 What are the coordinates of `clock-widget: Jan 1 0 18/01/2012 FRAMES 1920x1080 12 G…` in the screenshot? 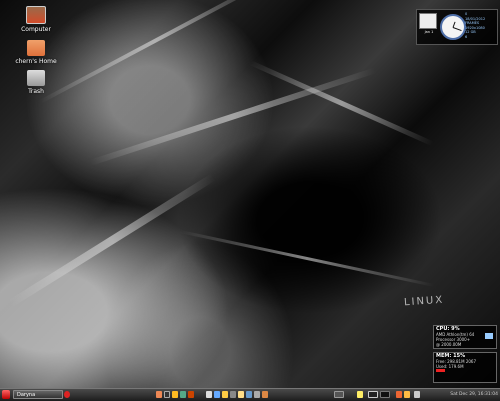 It's located at (457, 27).